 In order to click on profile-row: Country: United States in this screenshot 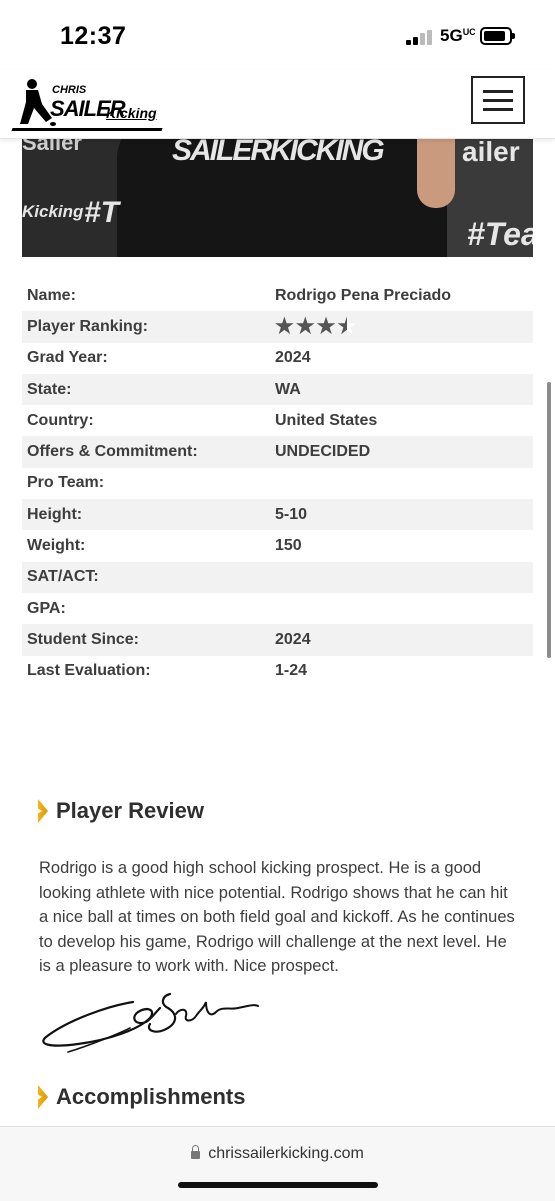, I will do `click(277, 420)`.